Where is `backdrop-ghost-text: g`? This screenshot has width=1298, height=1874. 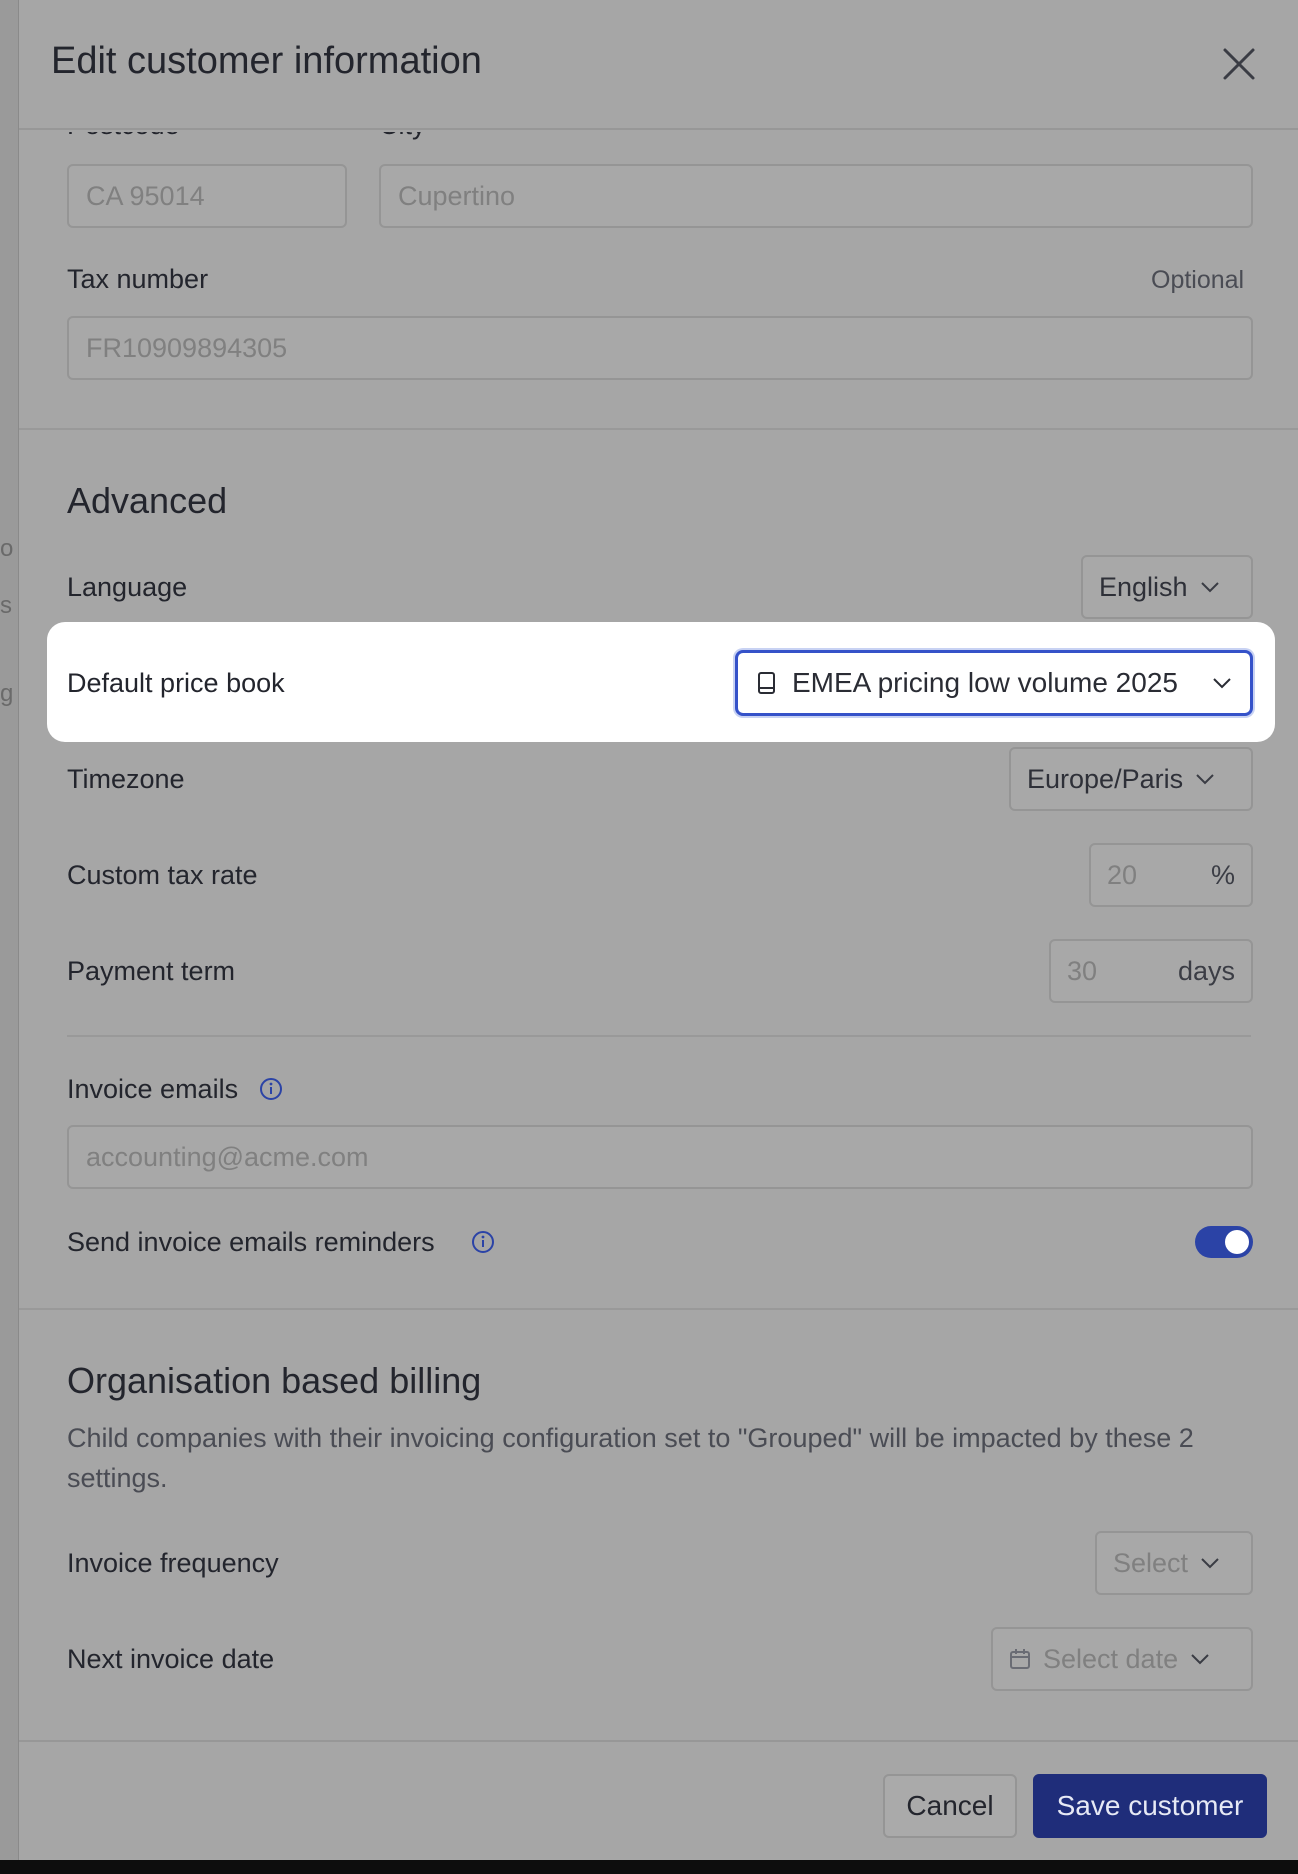
backdrop-ghost-text: g is located at coordinates (7, 693).